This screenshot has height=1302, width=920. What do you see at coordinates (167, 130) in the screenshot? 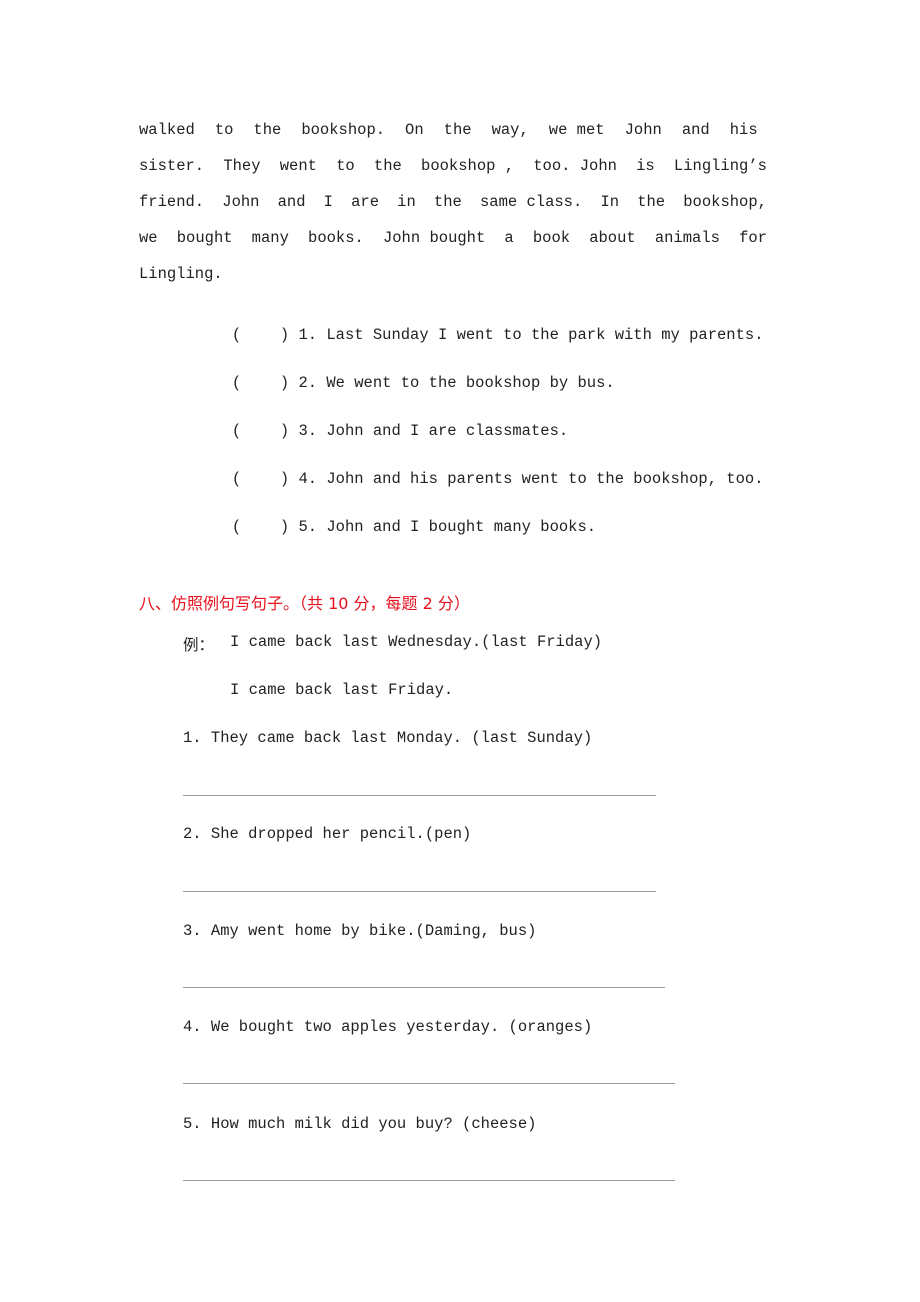
I see `passage-word: walked` at bounding box center [167, 130].